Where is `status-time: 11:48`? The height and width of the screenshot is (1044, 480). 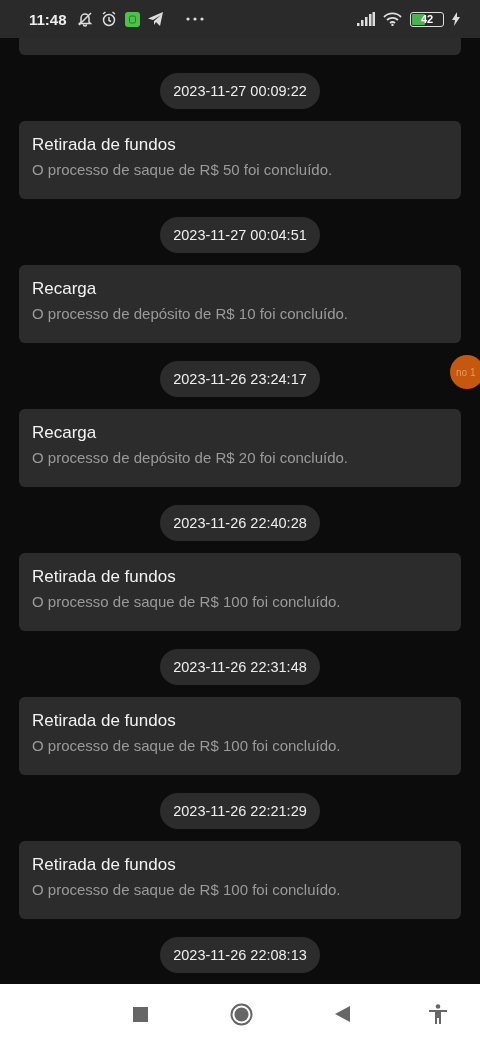
status-time: 11:48 is located at coordinates (48, 19).